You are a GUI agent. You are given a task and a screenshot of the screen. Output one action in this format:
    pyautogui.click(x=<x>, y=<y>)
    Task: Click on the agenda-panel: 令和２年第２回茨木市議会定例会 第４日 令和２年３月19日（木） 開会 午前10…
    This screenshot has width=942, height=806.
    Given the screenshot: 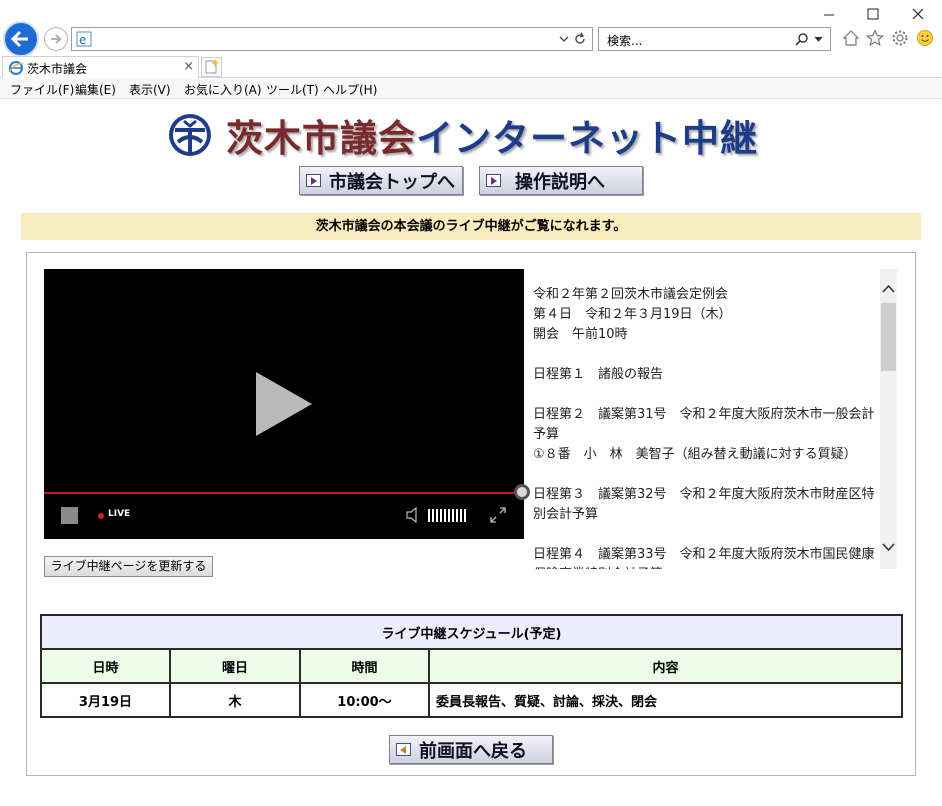 What is the action you would take?
    pyautogui.click(x=715, y=419)
    